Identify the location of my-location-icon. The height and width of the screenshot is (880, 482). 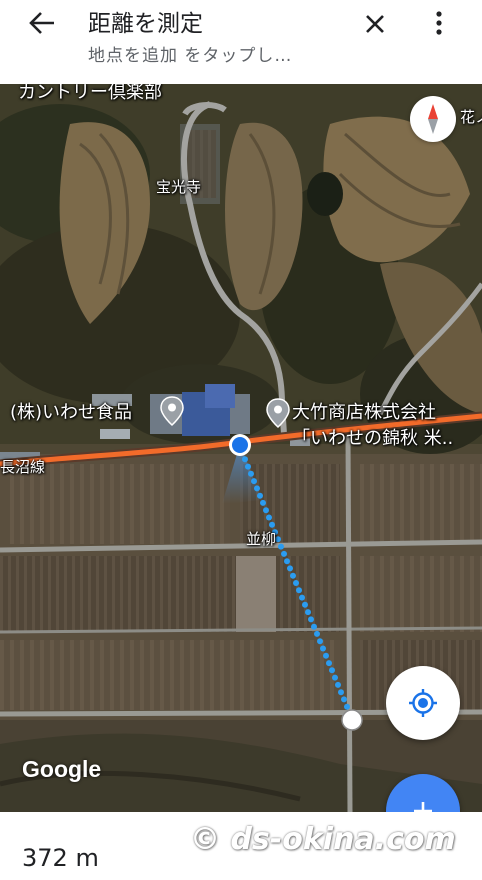
(423, 703).